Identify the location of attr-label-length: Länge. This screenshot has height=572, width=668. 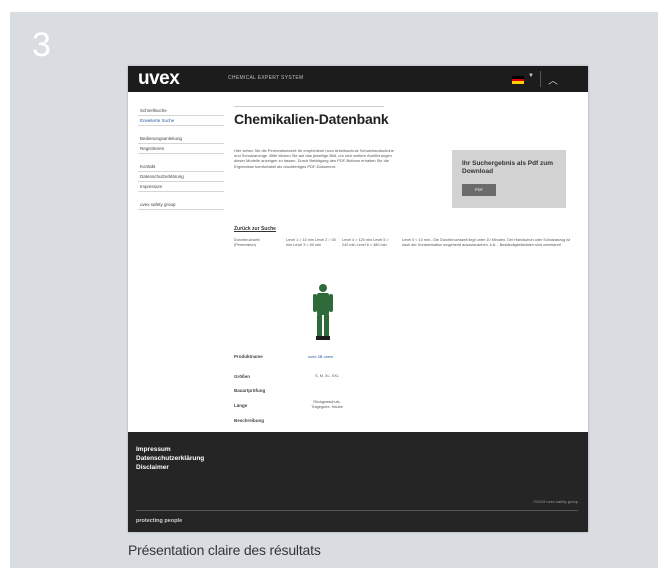
(241, 405).